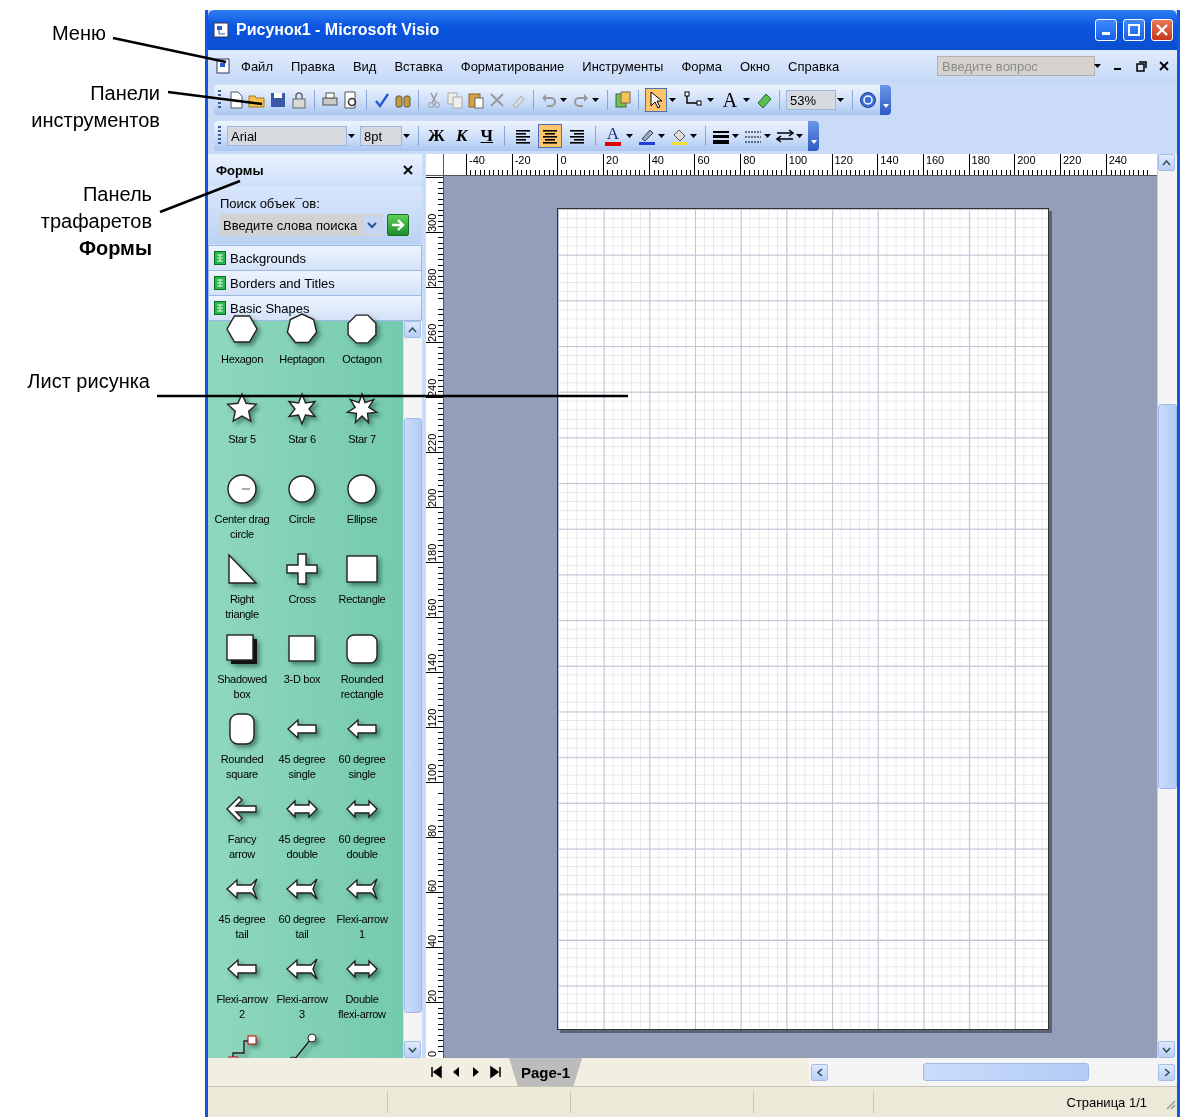  I want to click on menu-item: Файл, so click(257, 66).